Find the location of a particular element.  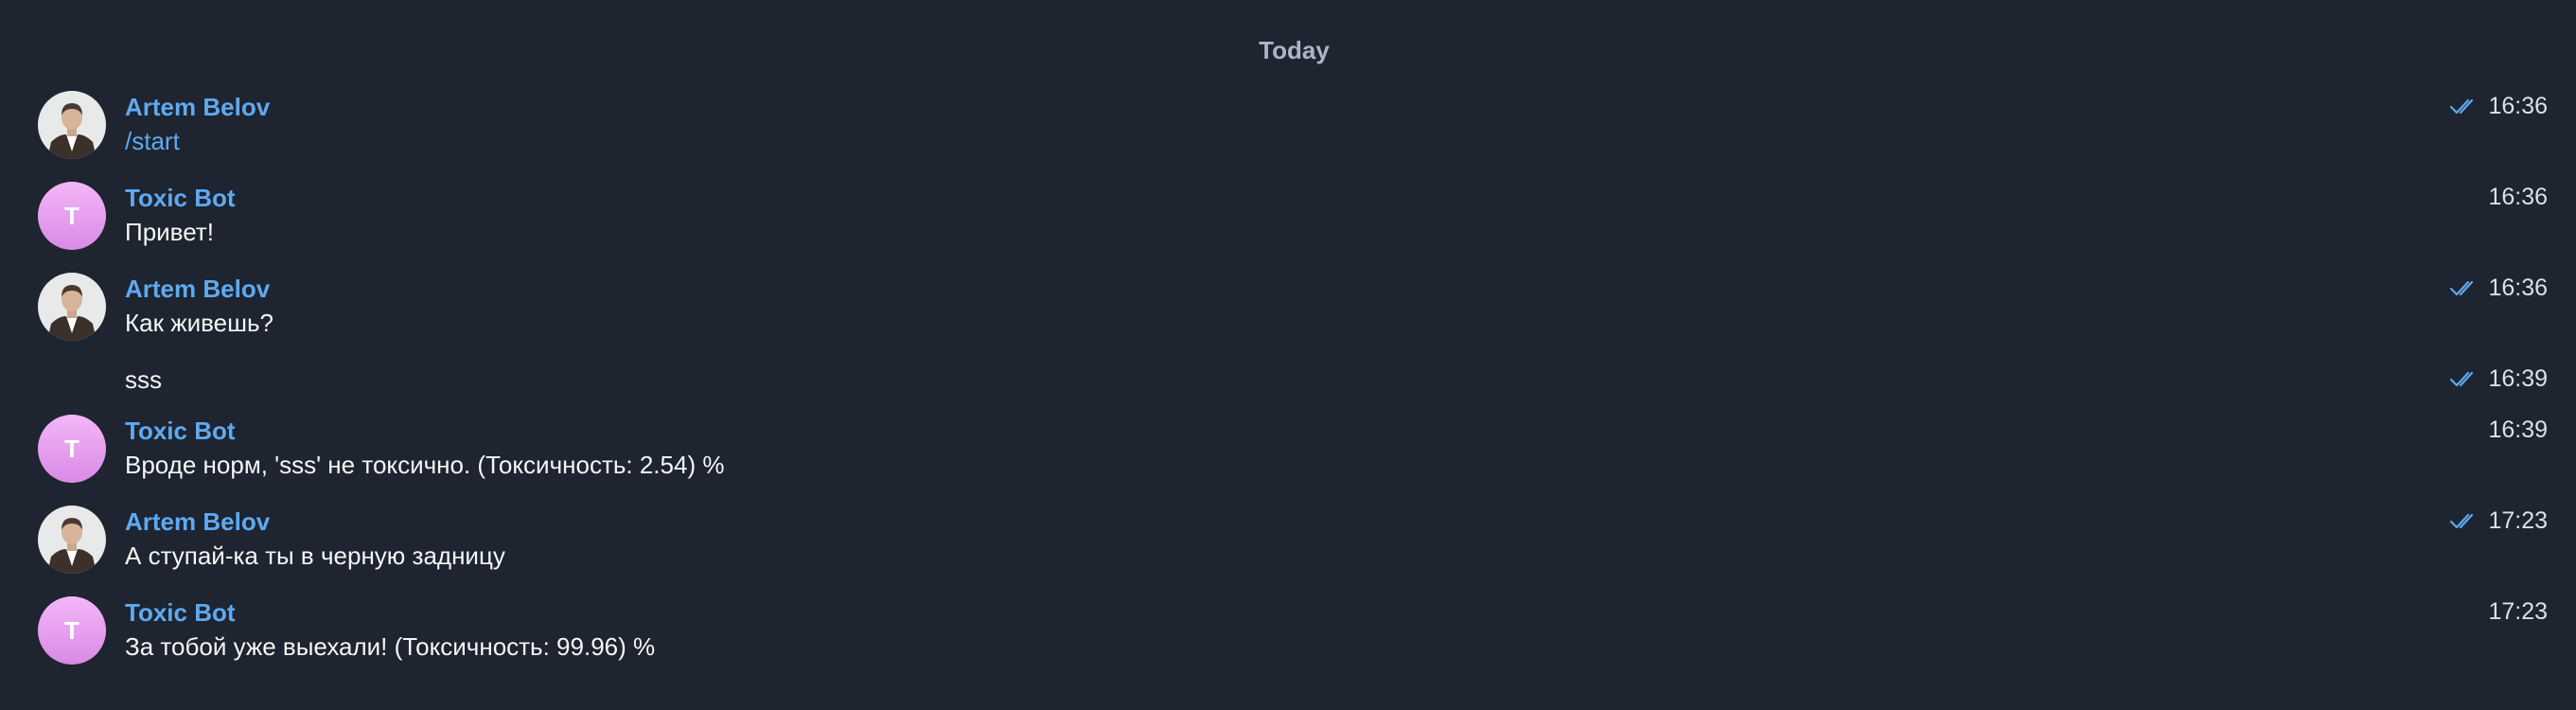

message-text: Привет! is located at coordinates (169, 232).